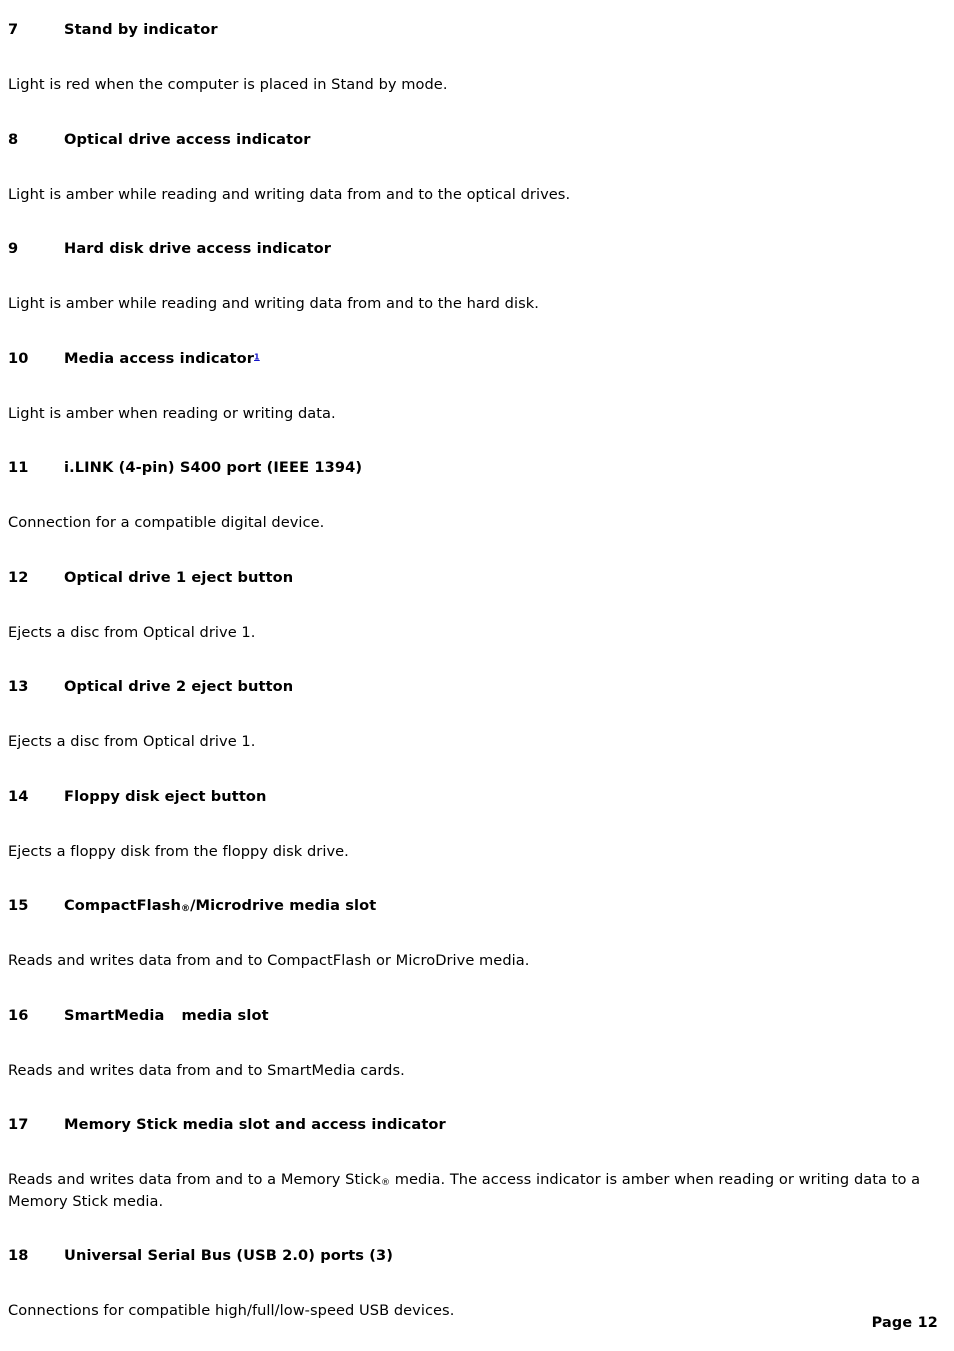  What do you see at coordinates (474, 30) in the screenshot?
I see `entry-heading: 7 Stand by indicator` at bounding box center [474, 30].